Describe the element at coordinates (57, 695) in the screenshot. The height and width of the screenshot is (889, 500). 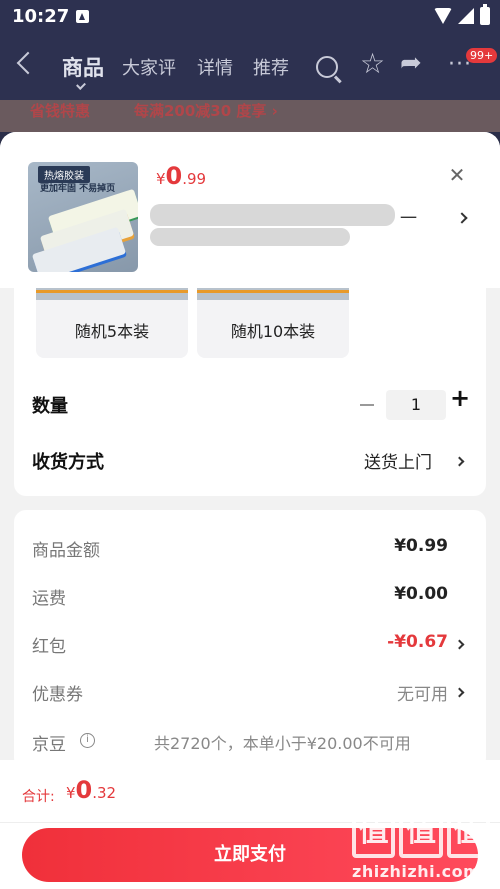
I see `coupon-label: 优惠券` at that location.